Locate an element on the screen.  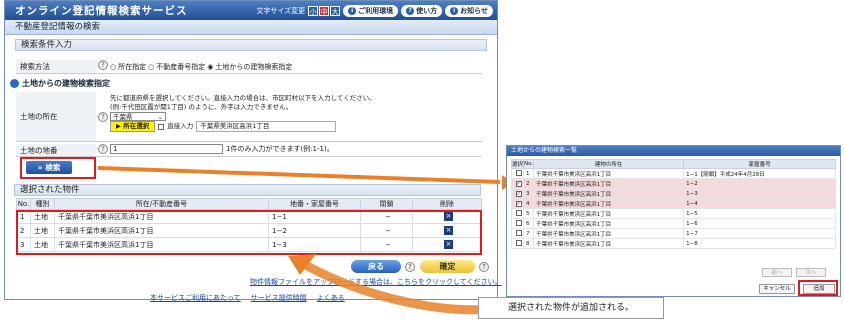
cancel-button: キャンセル is located at coordinates (777, 289).